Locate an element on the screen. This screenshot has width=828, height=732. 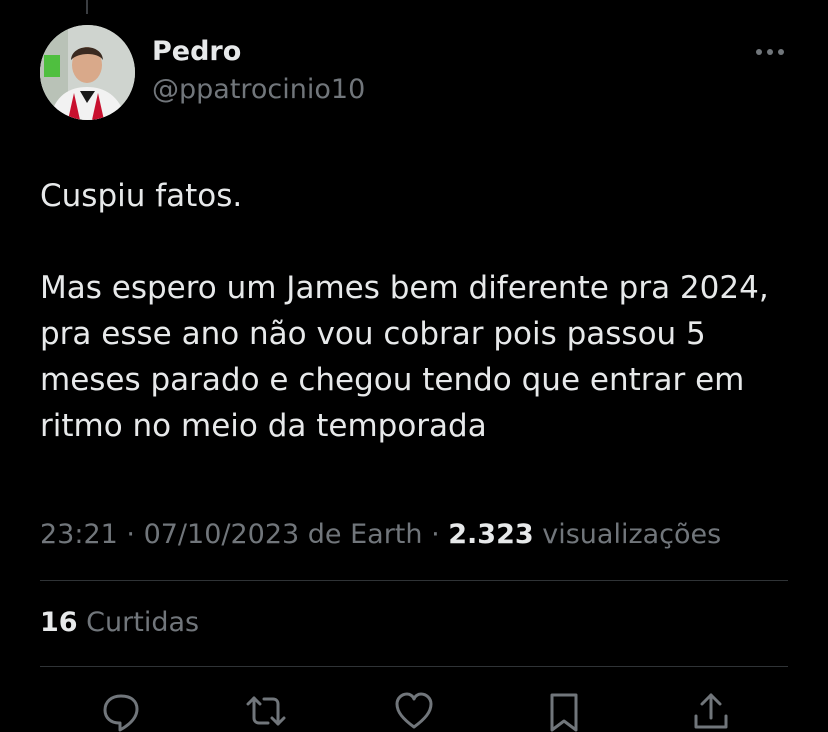
likes-label: Curtidas is located at coordinates (138, 622).